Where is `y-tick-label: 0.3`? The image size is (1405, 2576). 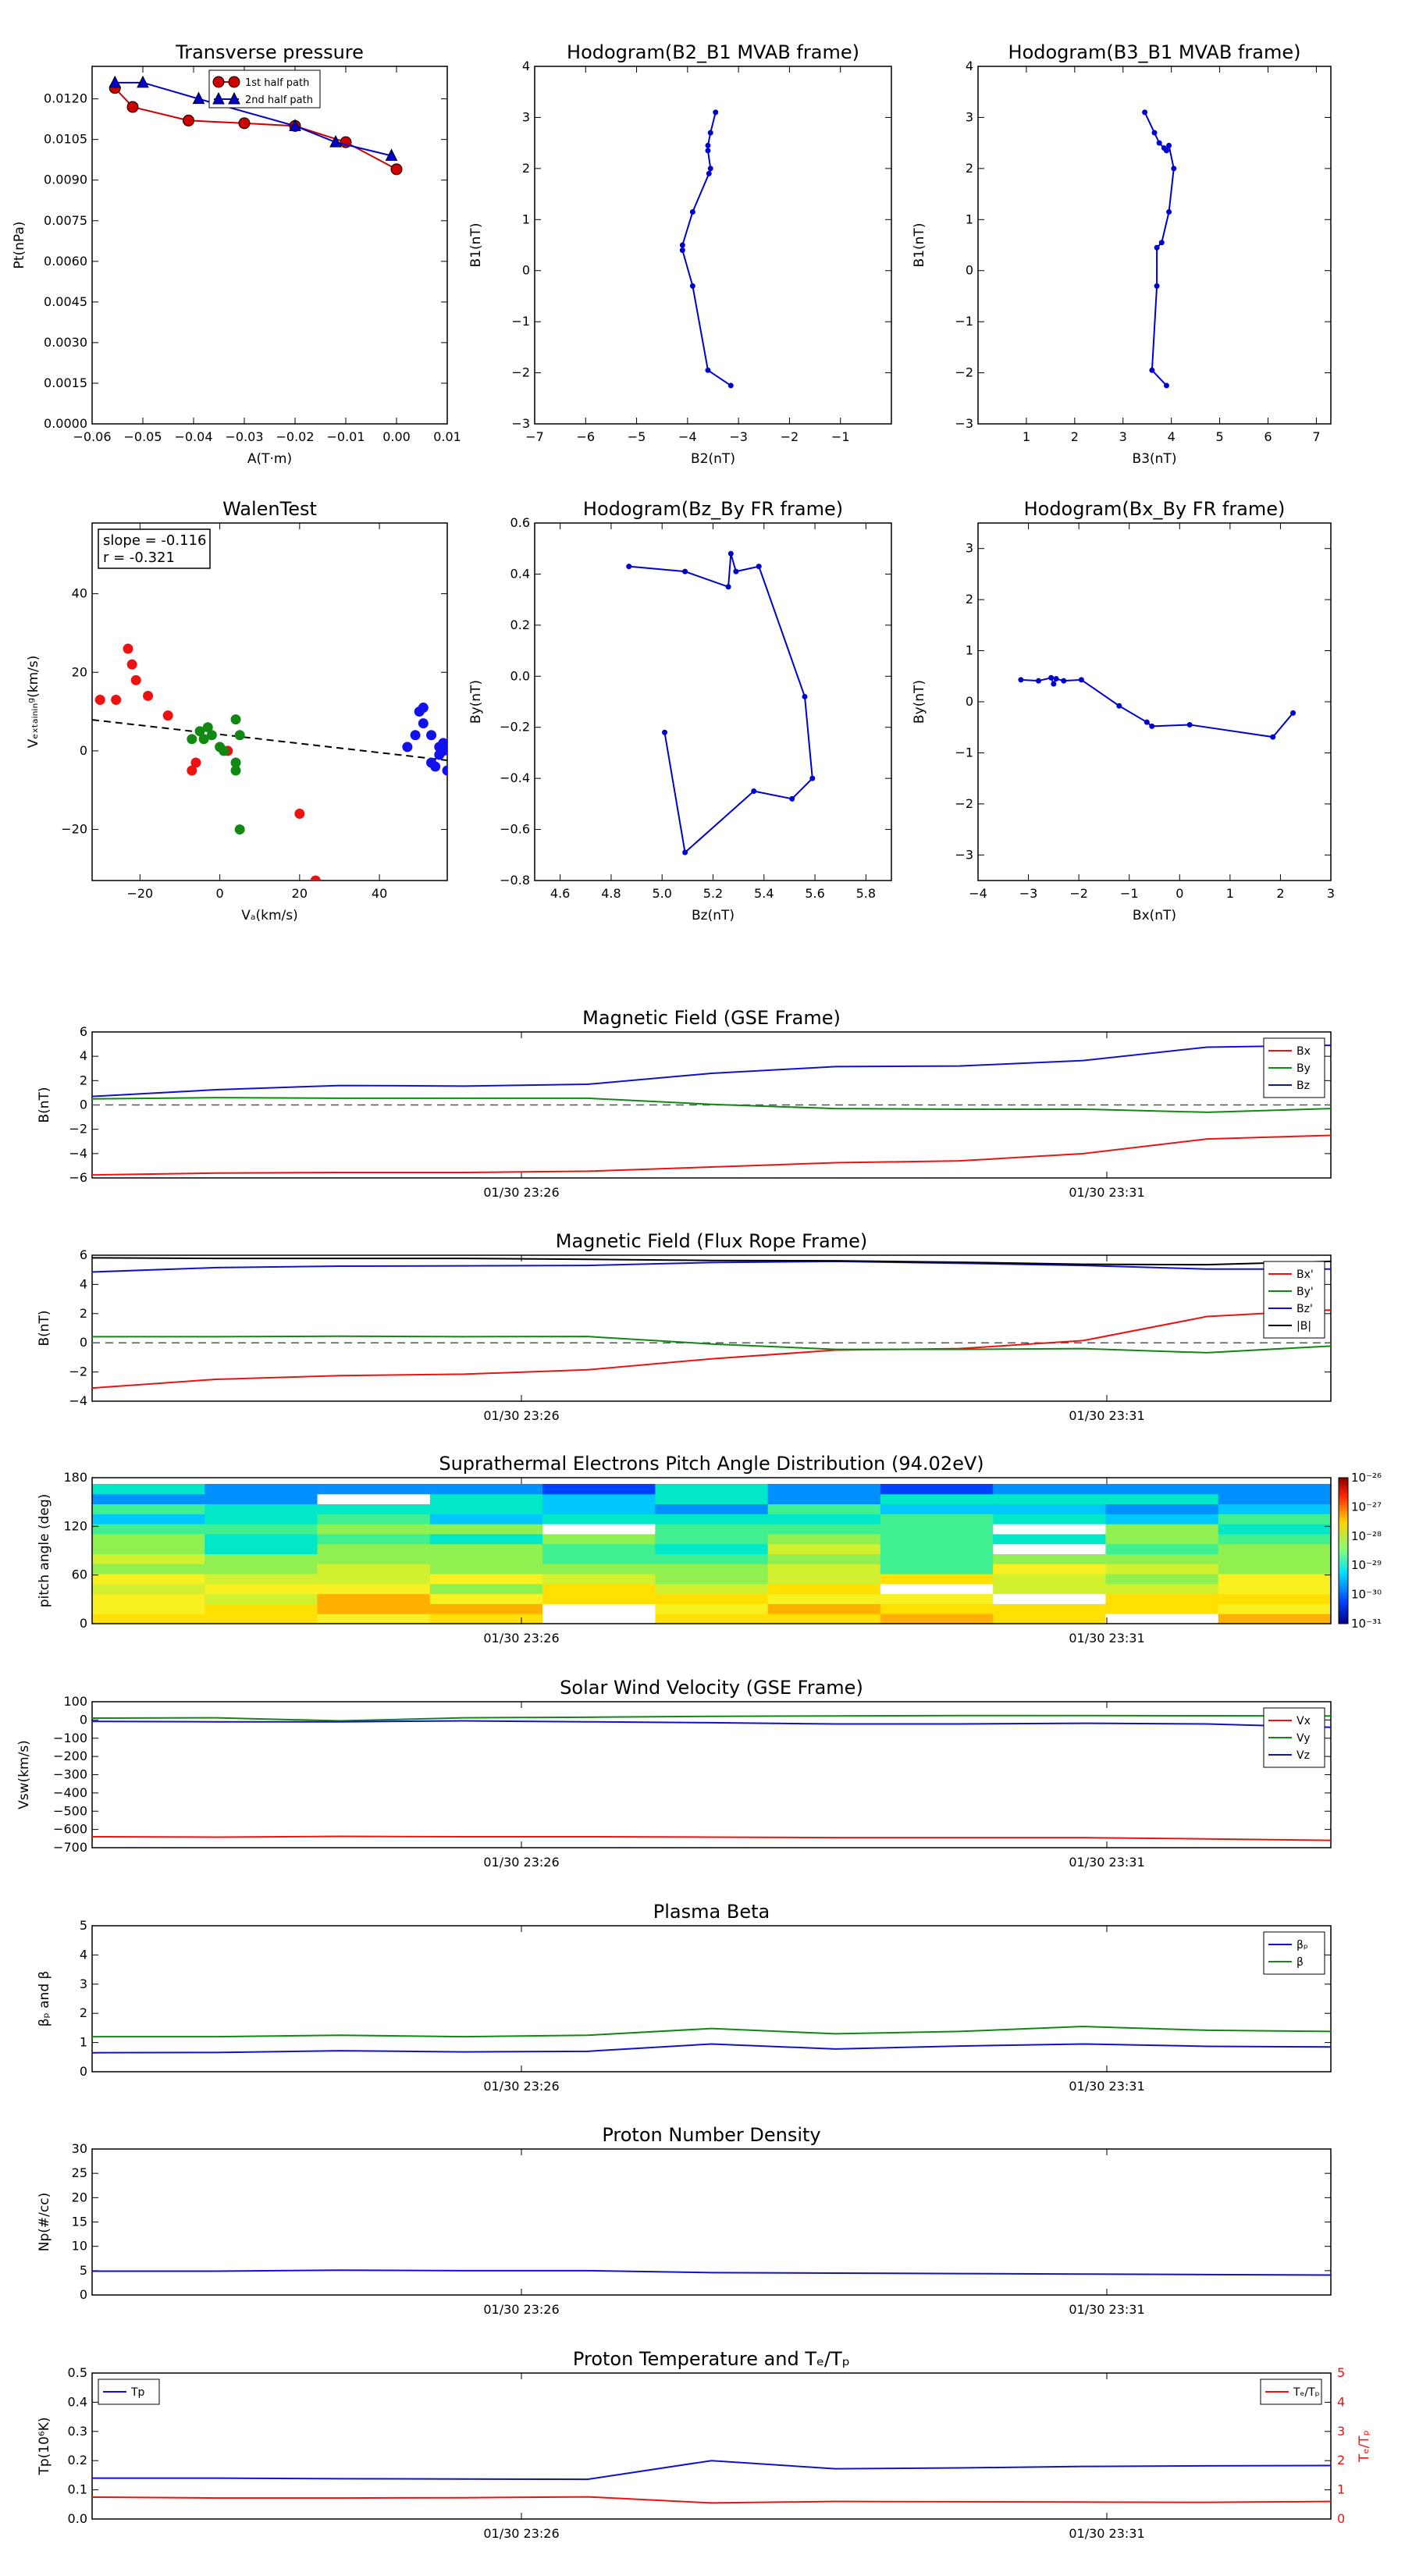
y-tick-label: 0.3 is located at coordinates (77, 2431).